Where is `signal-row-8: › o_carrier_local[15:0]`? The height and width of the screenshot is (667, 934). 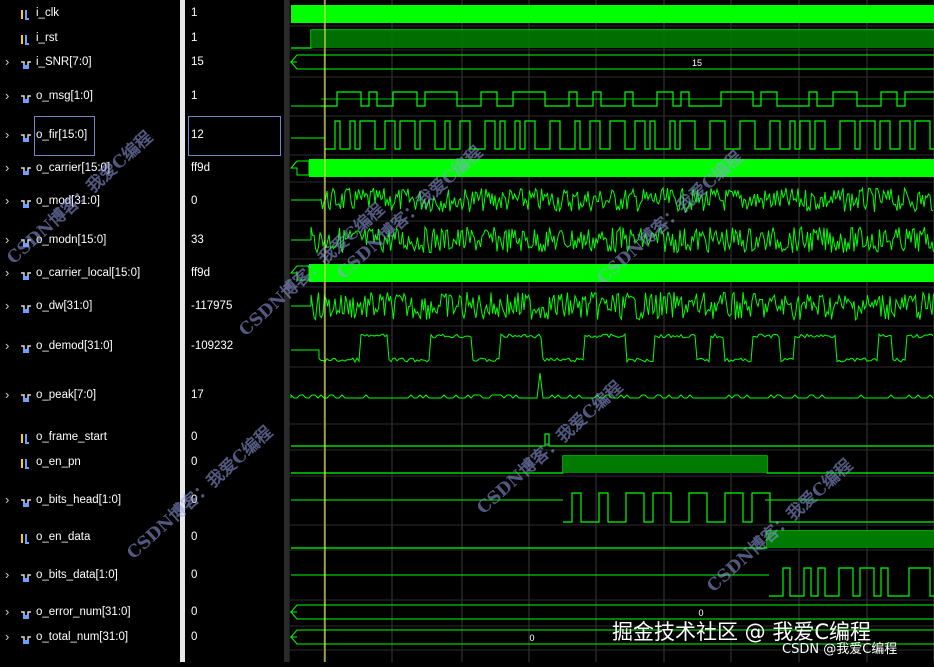
signal-row-8: › o_carrier_local[15:0] is located at coordinates (90, 273).